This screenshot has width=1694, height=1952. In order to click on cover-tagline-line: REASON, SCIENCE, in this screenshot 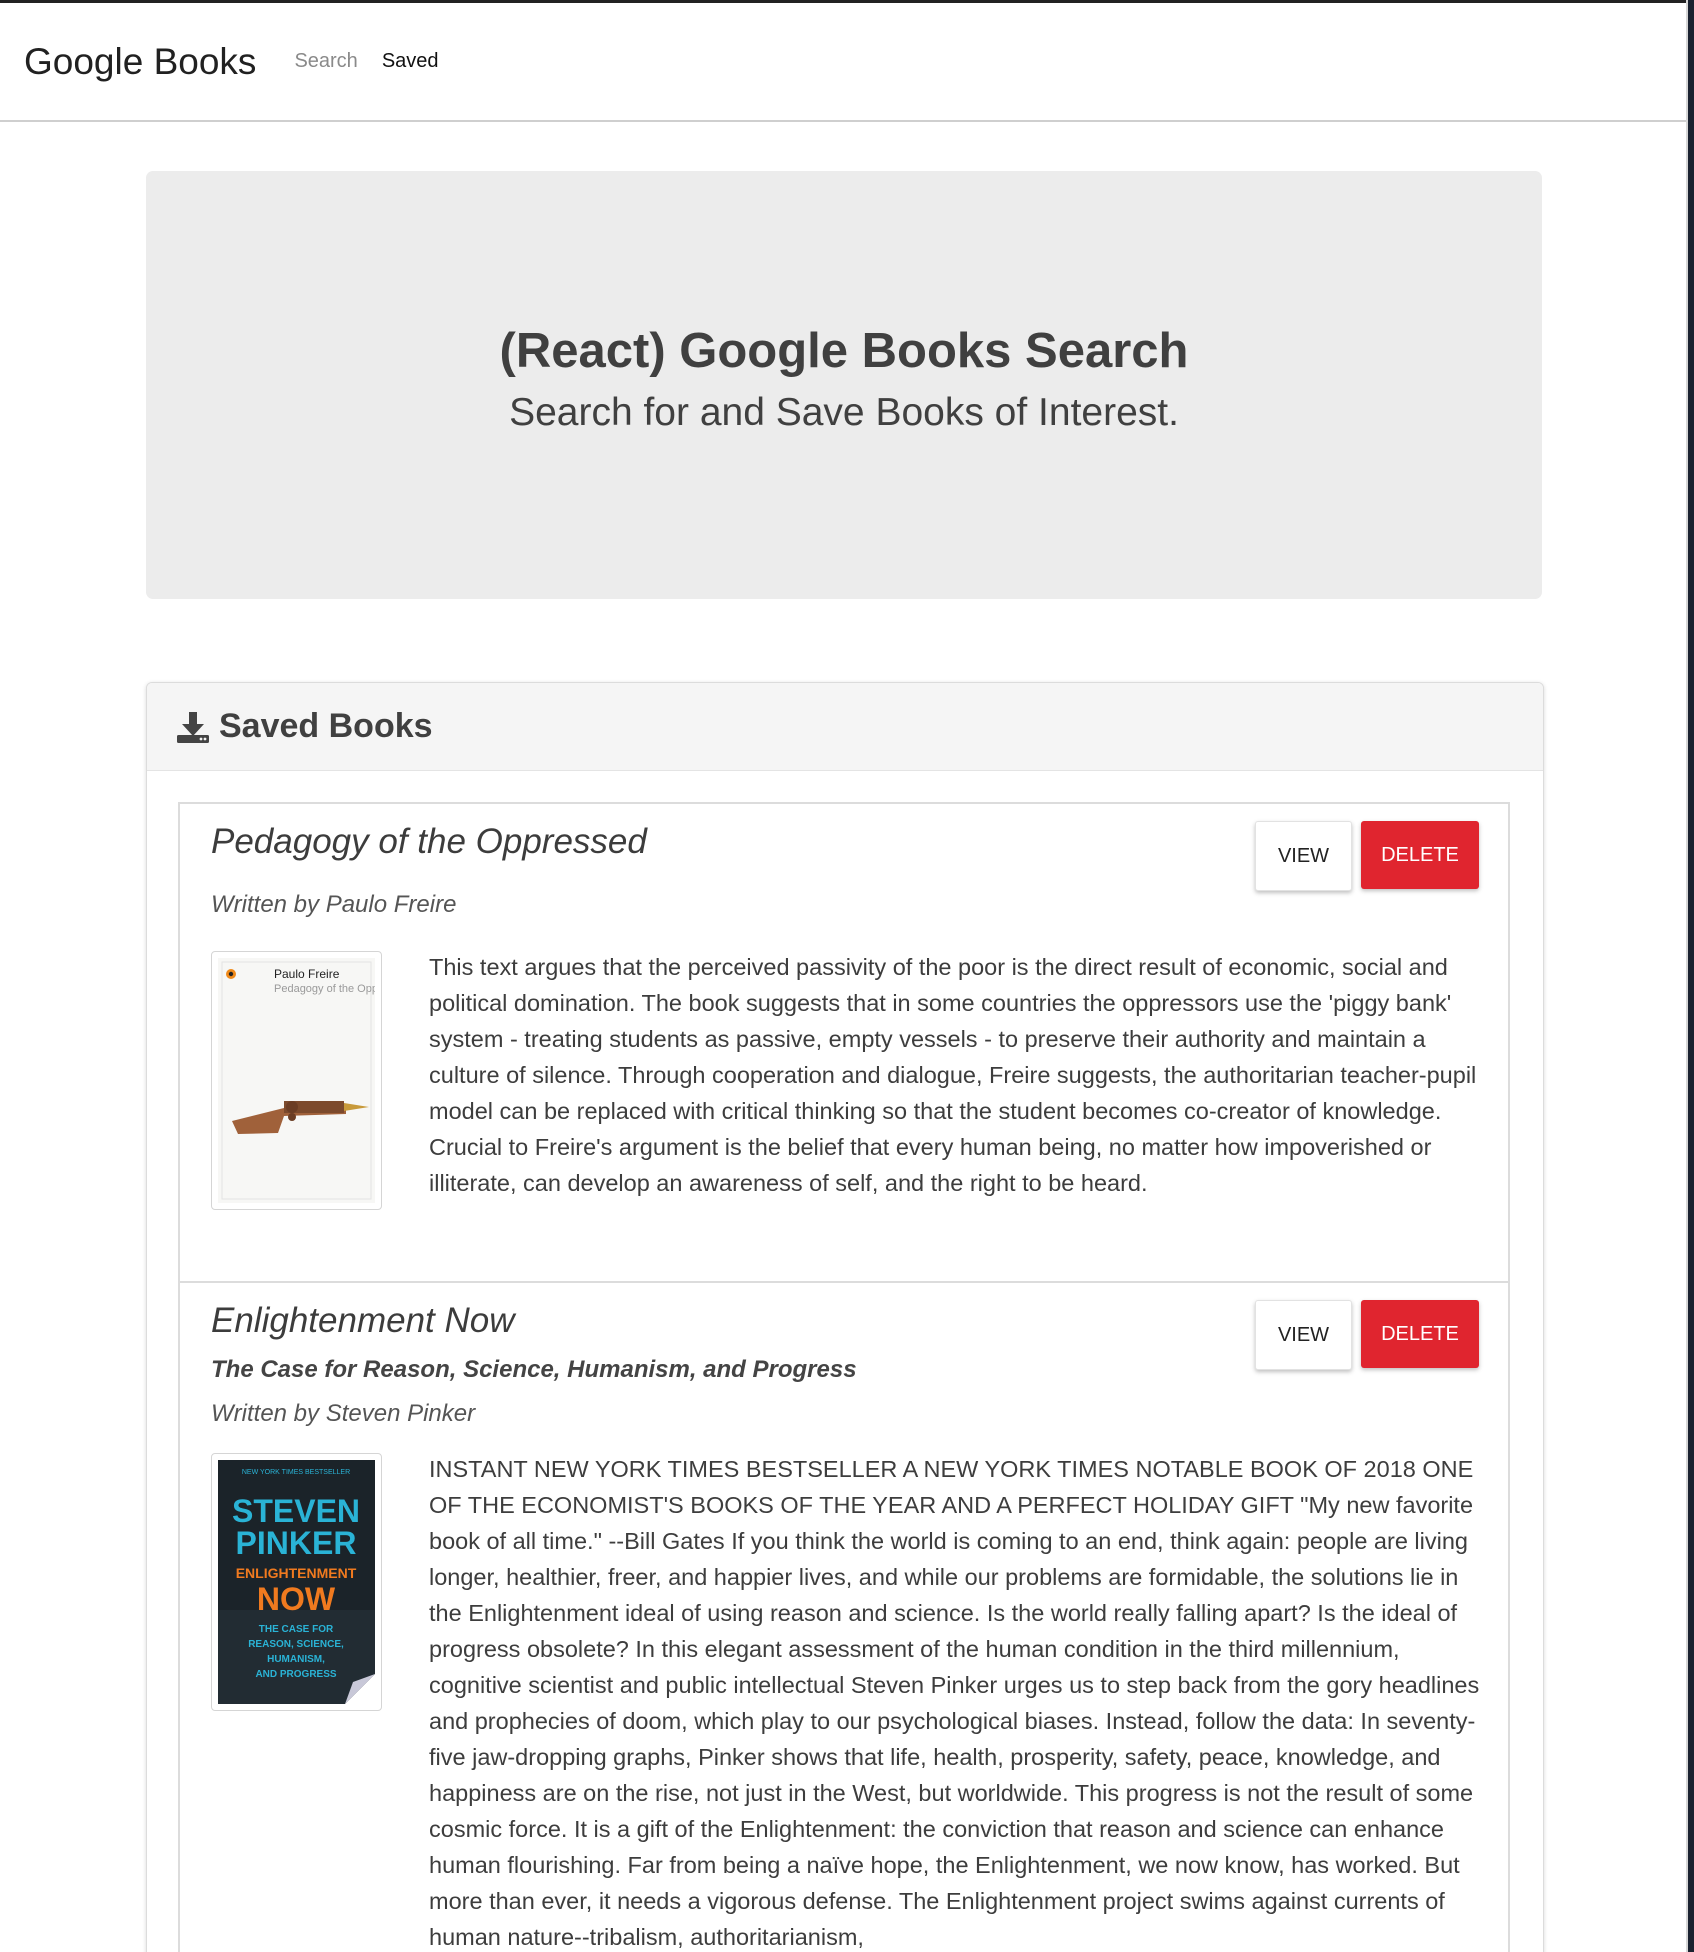, I will do `click(296, 1644)`.